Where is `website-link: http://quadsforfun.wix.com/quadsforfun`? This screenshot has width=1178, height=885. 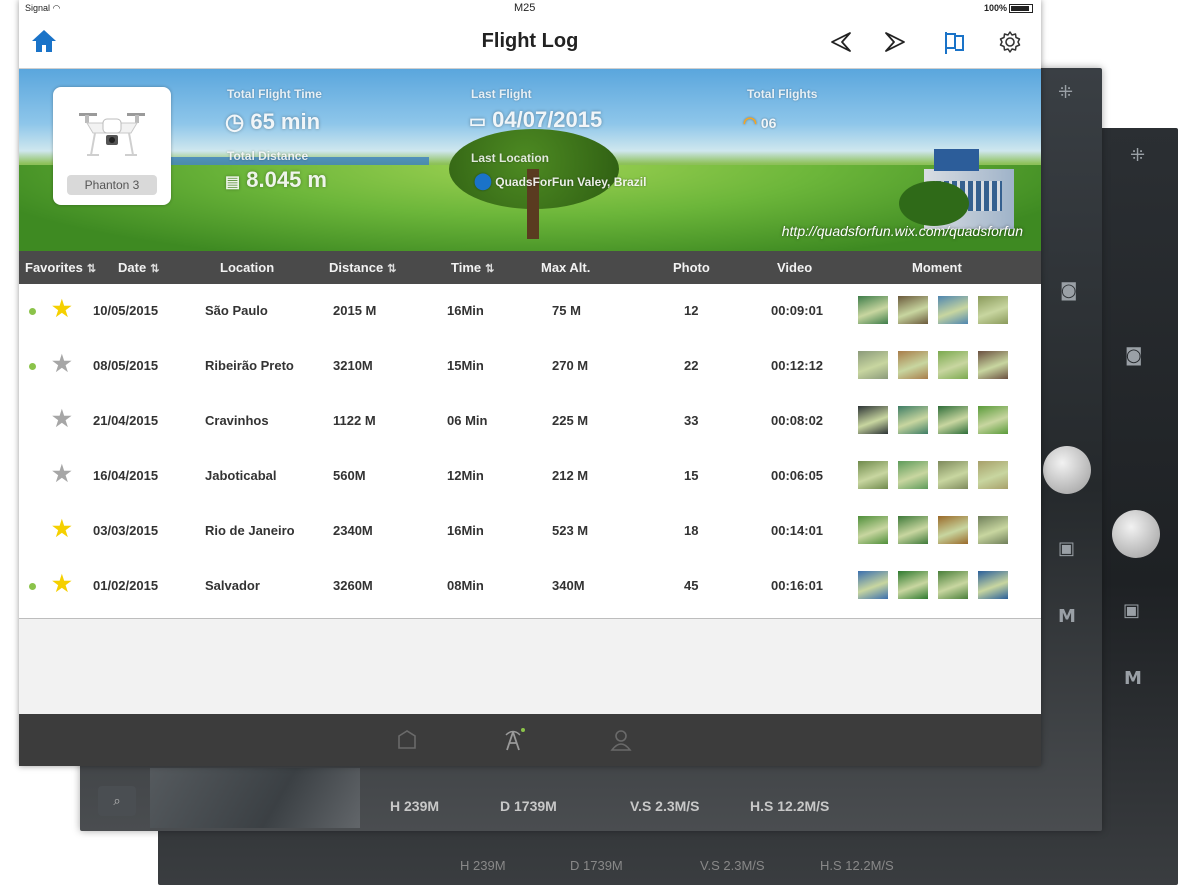
website-link: http://quadsforfun.wix.com/quadsforfun is located at coordinates (902, 231).